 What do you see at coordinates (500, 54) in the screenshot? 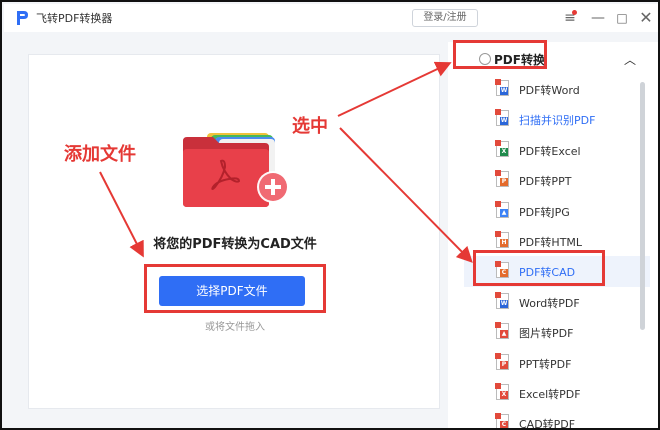
I see `annotation-box-pdf-convert` at bounding box center [500, 54].